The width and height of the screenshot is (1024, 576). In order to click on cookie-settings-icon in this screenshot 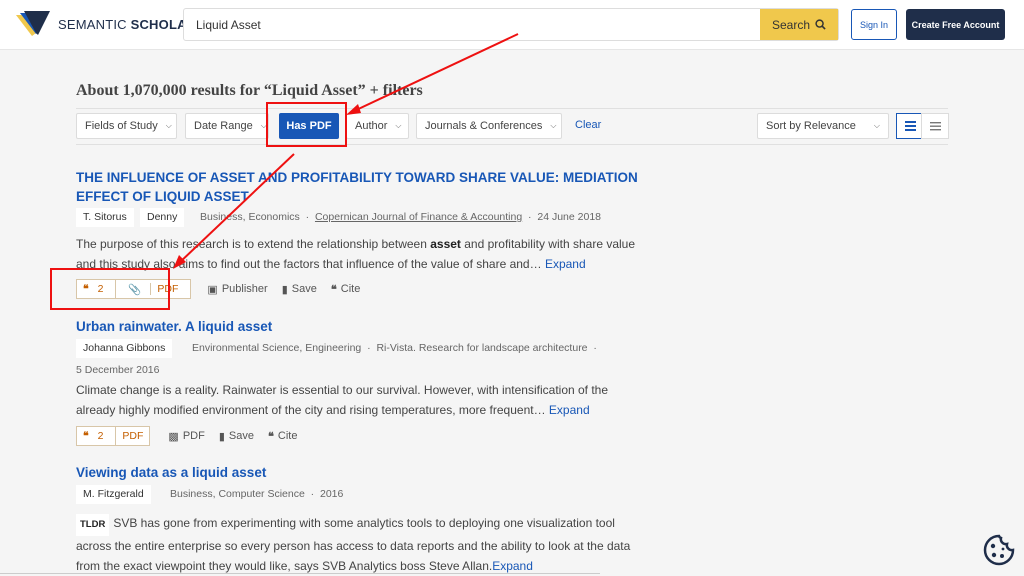, I will do `click(999, 550)`.